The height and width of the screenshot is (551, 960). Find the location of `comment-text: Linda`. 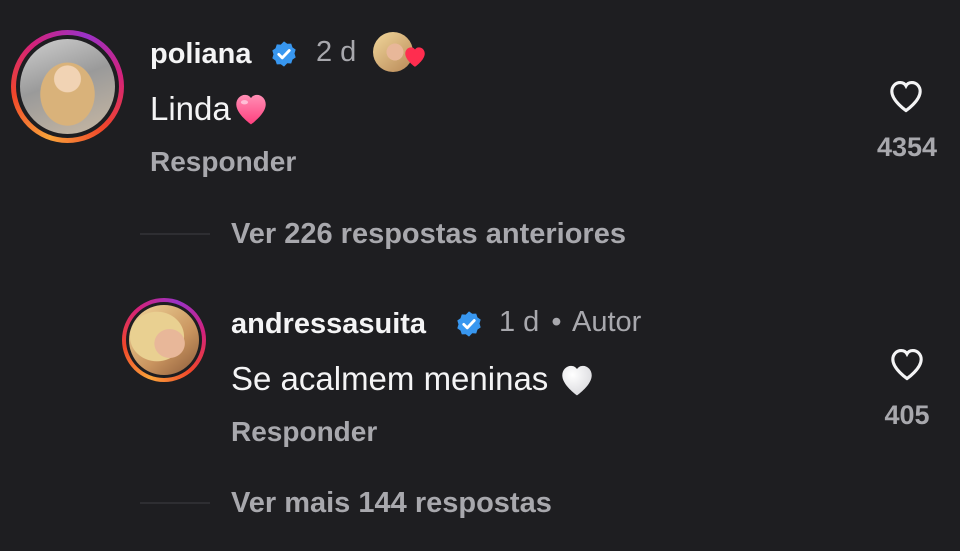

comment-text: Linda is located at coordinates (210, 109).